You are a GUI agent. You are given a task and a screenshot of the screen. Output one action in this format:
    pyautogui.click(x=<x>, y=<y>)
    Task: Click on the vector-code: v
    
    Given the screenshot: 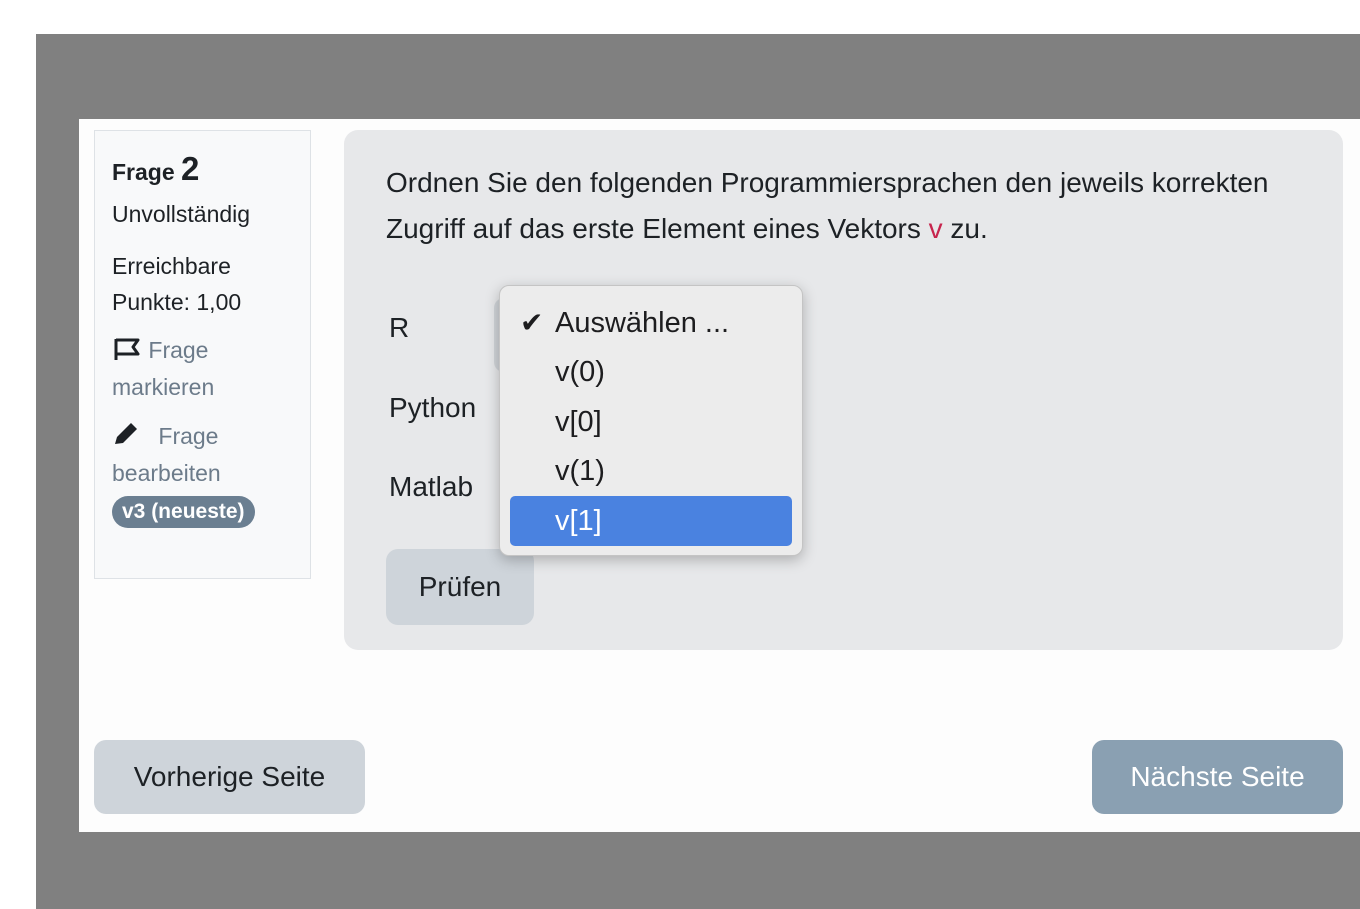 What is the action you would take?
    pyautogui.click(x=935, y=228)
    